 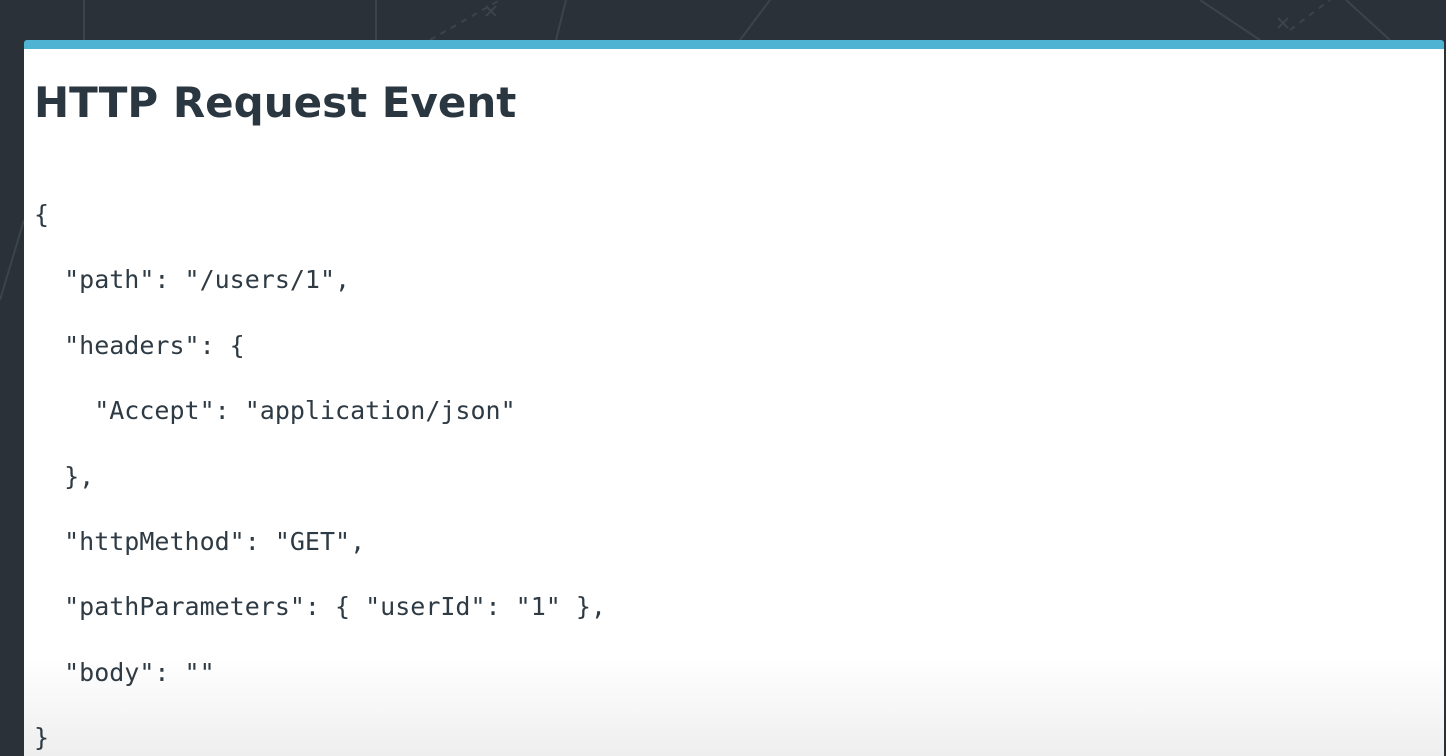 I want to click on code-line: {, so click(x=42, y=214).